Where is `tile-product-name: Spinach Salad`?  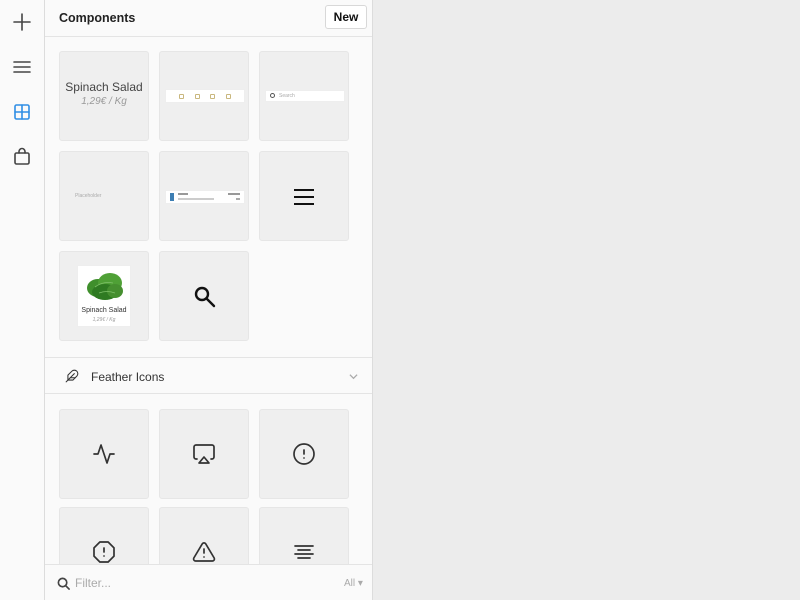 tile-product-name: Spinach Salad is located at coordinates (104, 87).